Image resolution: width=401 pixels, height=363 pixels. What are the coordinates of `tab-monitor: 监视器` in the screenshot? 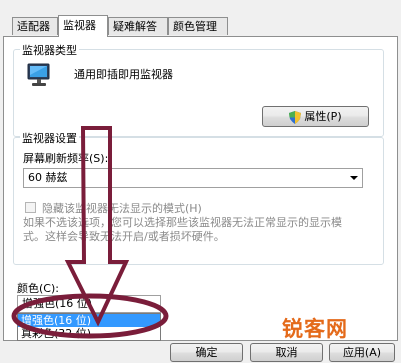 It's located at (83, 26).